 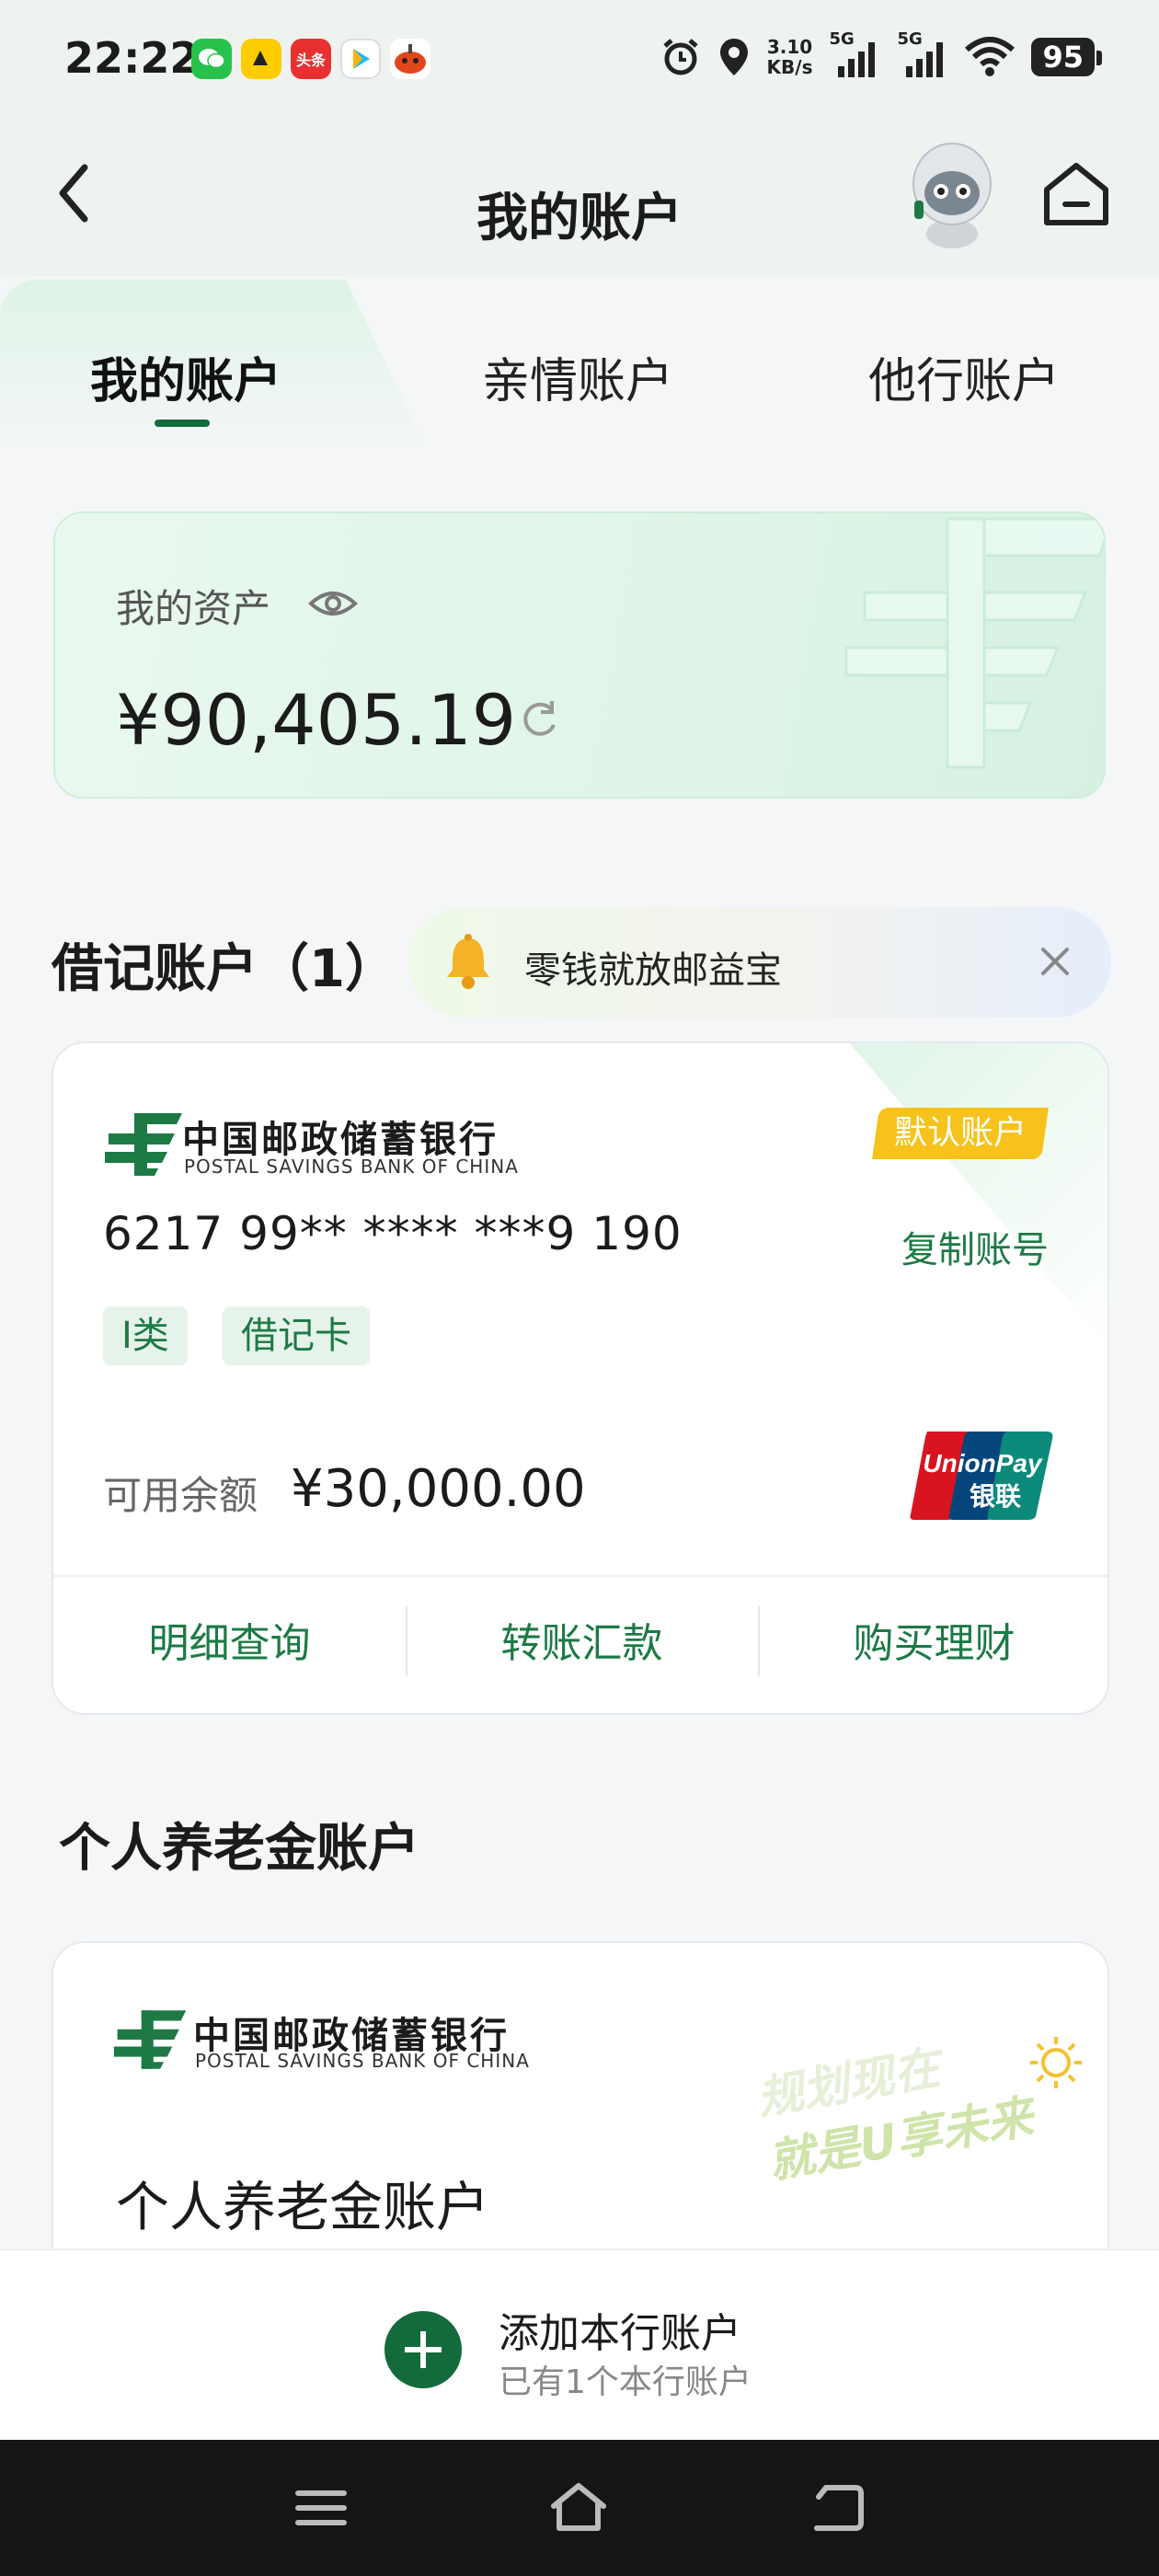 I want to click on location-icon, so click(x=733, y=57).